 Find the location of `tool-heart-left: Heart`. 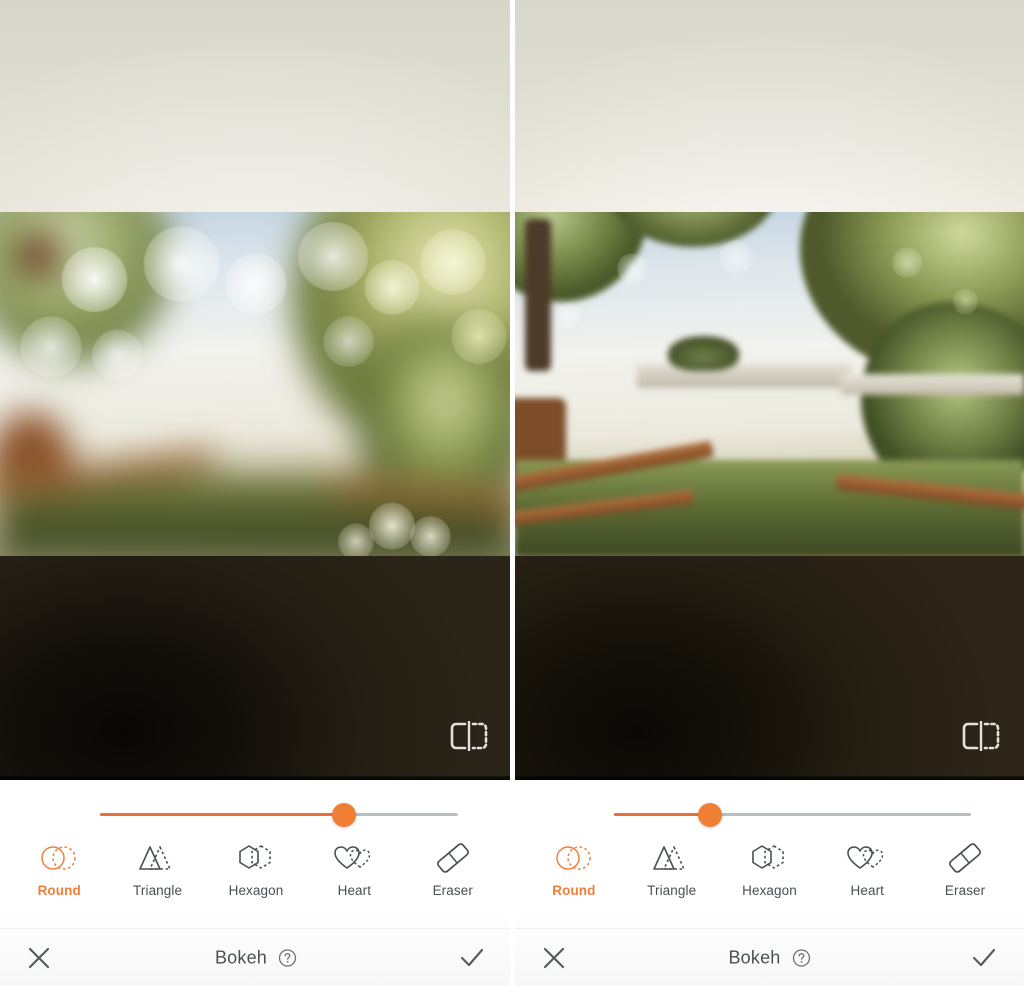

tool-heart-left: Heart is located at coordinates (354, 870).